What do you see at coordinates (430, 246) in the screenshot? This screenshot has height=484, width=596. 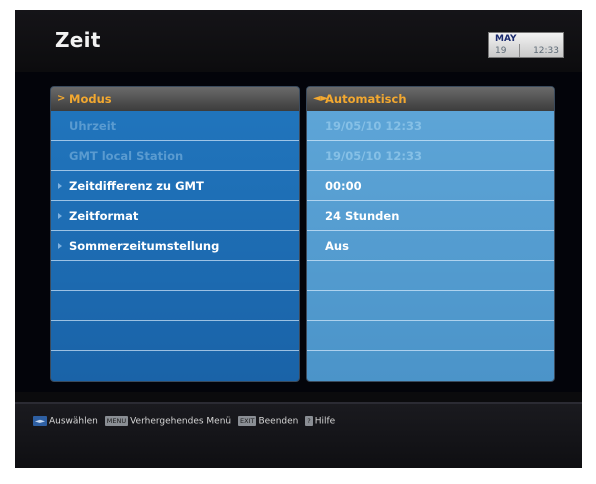 I see `value-row-sommerzeit: Aus` at bounding box center [430, 246].